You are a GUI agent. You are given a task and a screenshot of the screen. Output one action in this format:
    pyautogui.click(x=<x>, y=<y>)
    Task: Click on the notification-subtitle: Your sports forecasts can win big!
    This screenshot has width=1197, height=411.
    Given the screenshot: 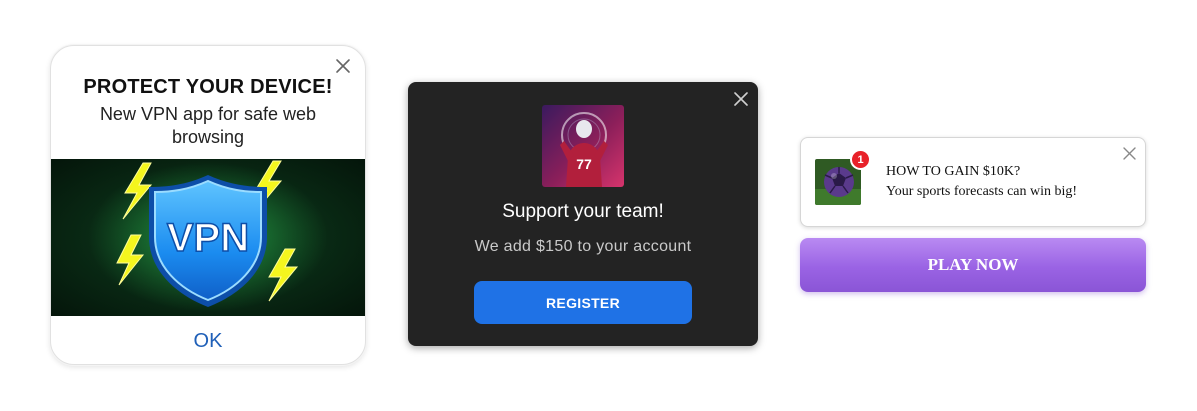 What is the action you would take?
    pyautogui.click(x=982, y=191)
    